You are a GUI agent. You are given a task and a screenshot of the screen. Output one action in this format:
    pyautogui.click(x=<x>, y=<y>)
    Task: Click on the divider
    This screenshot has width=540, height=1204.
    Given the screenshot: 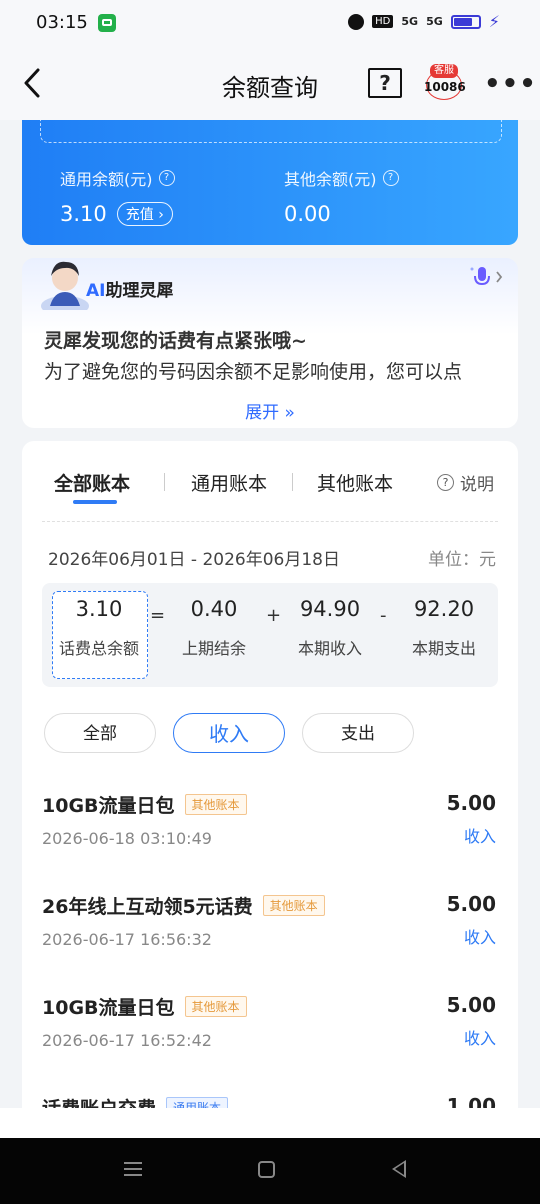 What is the action you would take?
    pyautogui.click(x=270, y=521)
    